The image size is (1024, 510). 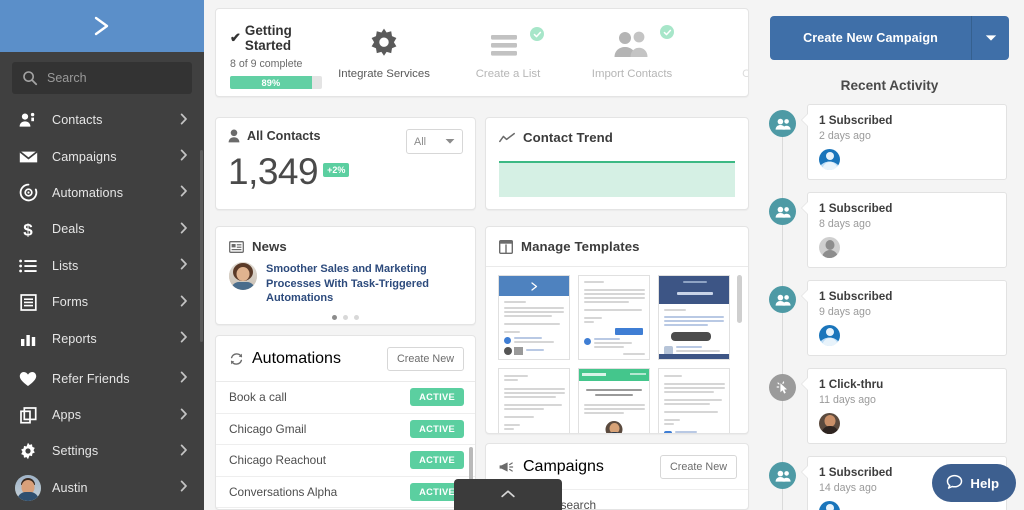 What do you see at coordinates (28, 379) in the screenshot?
I see `heart-icon` at bounding box center [28, 379].